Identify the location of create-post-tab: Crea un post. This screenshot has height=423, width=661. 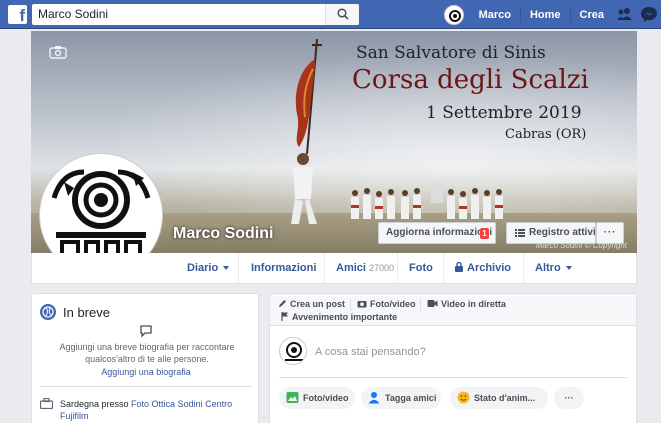
(311, 304).